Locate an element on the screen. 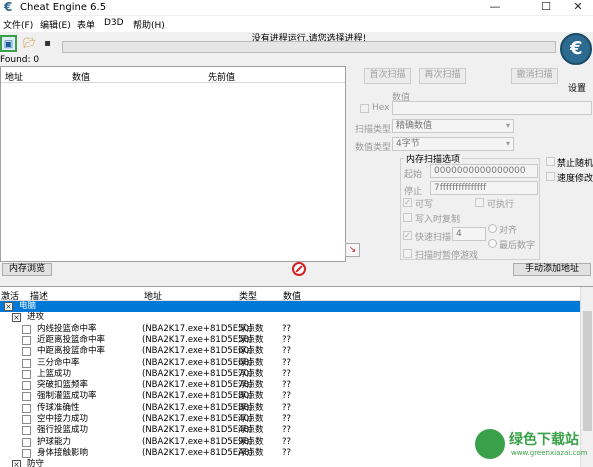  table-row: 三分命中率 (NBA2K17.exe+81D5E68) 浮点数?? is located at coordinates (290, 363).